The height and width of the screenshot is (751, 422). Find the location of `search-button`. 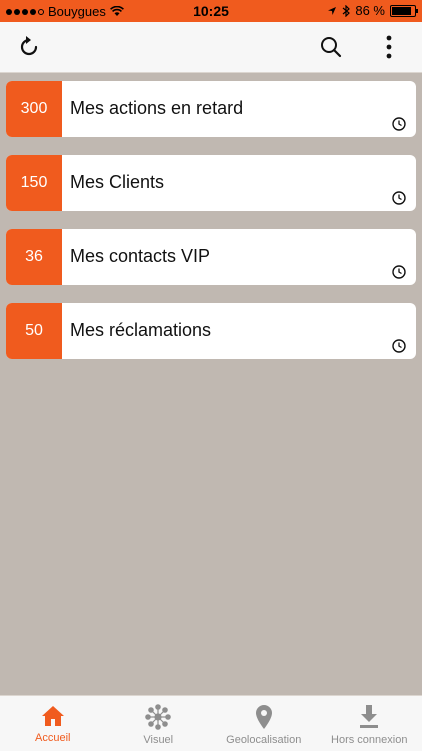

search-button is located at coordinates (331, 47).